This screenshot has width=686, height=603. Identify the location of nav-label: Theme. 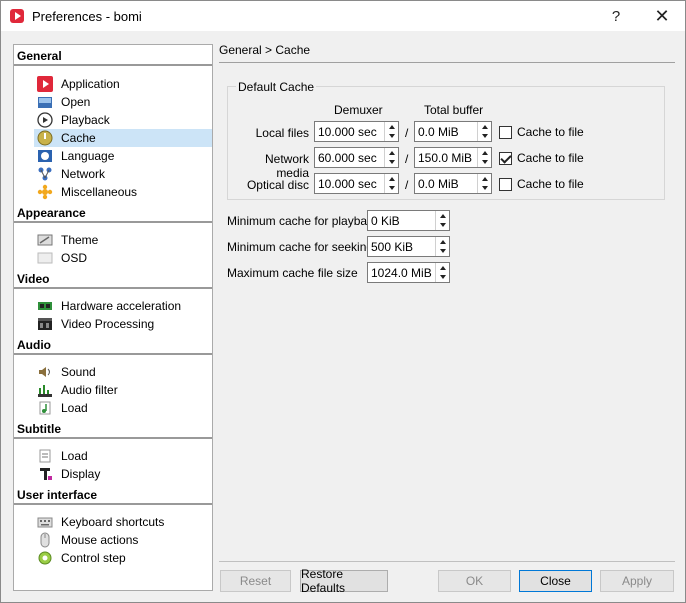
(80, 240).